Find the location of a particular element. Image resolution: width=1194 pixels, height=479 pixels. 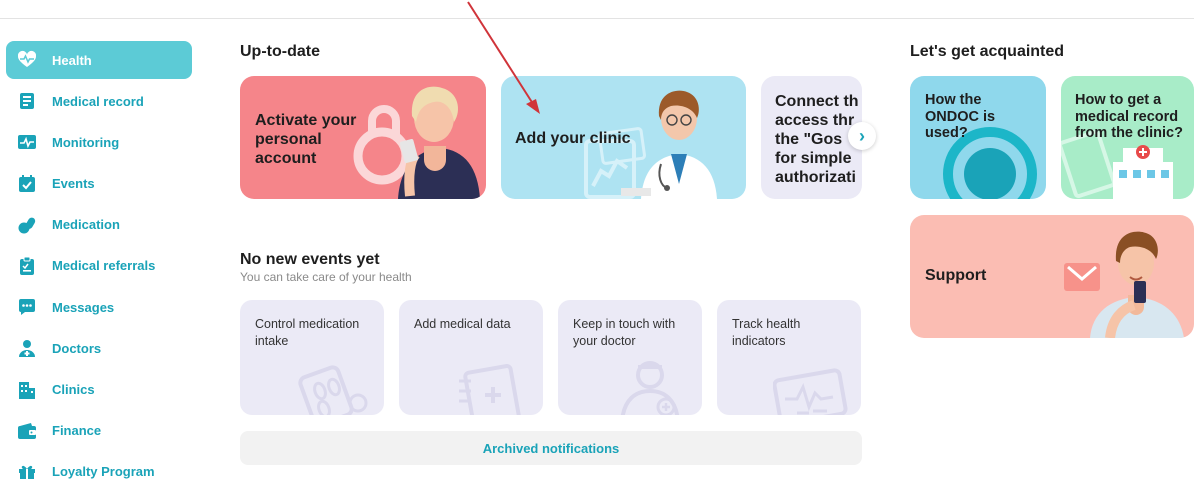

pills-icon is located at coordinates (27, 225).